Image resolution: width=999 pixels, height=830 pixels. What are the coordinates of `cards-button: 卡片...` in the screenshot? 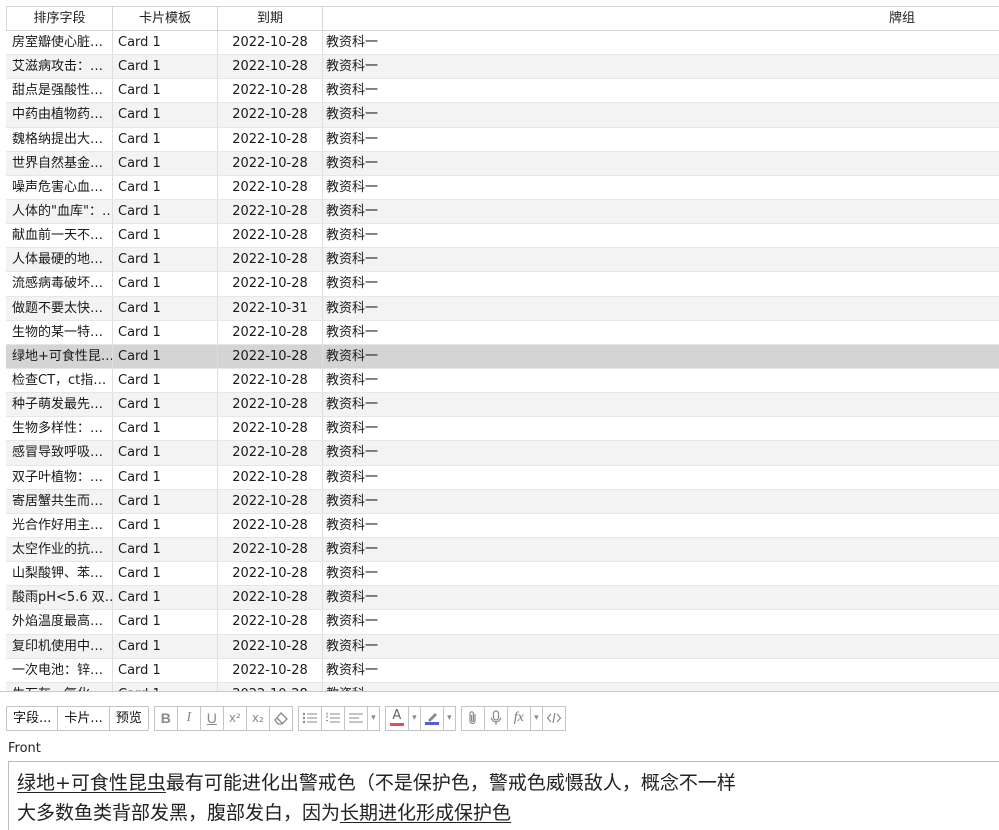 It's located at (83, 718).